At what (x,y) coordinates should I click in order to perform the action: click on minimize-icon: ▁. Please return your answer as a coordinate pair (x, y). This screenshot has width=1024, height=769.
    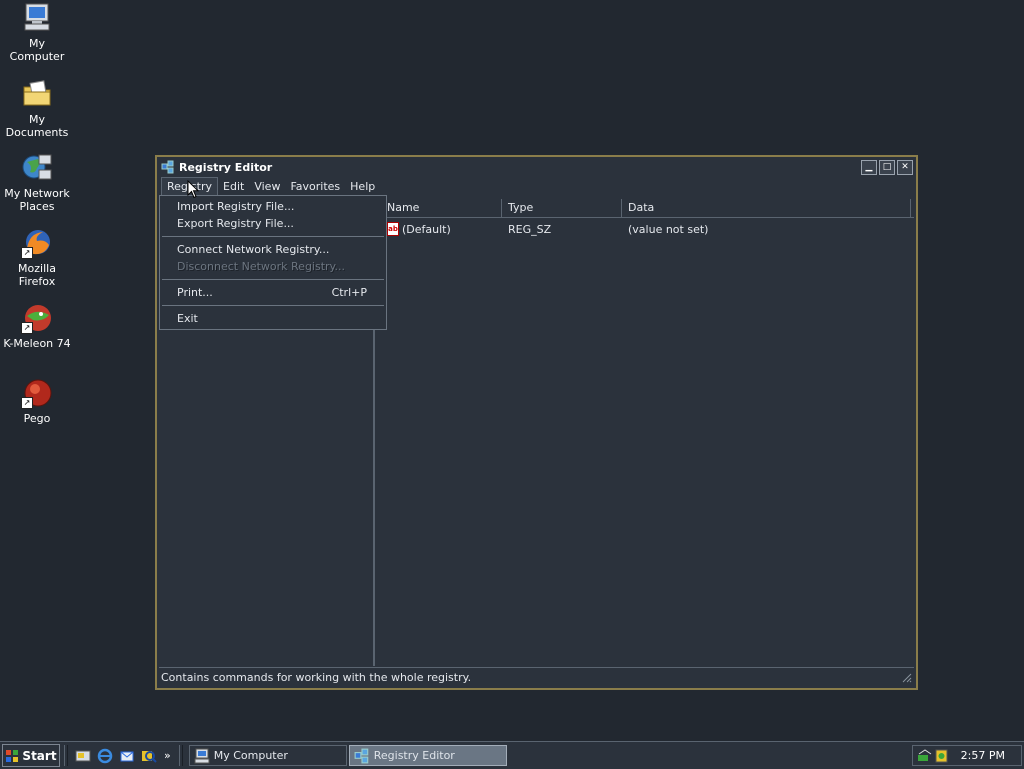
    Looking at the image, I should click on (869, 166).